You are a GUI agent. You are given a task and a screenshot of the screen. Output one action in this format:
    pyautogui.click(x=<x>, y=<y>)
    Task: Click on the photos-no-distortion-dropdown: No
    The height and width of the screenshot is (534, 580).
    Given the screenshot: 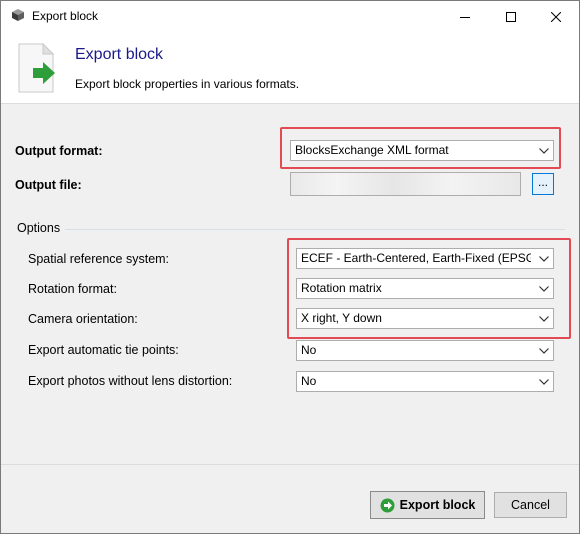 What is the action you would take?
    pyautogui.click(x=425, y=381)
    